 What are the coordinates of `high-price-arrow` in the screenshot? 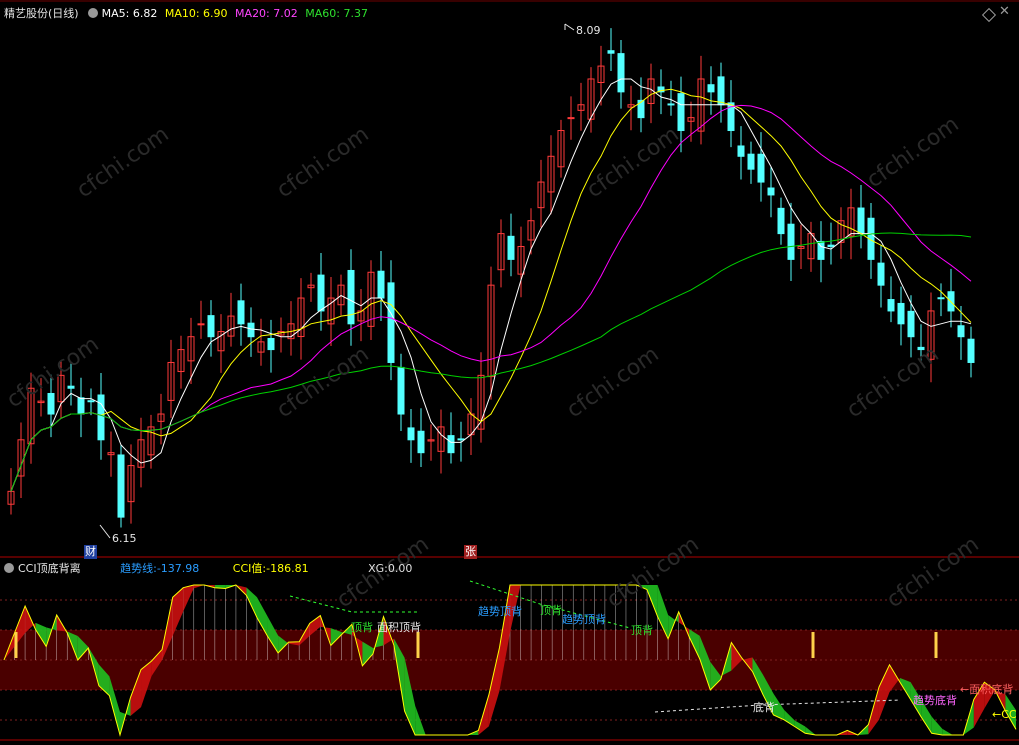 It's located at (569, 27).